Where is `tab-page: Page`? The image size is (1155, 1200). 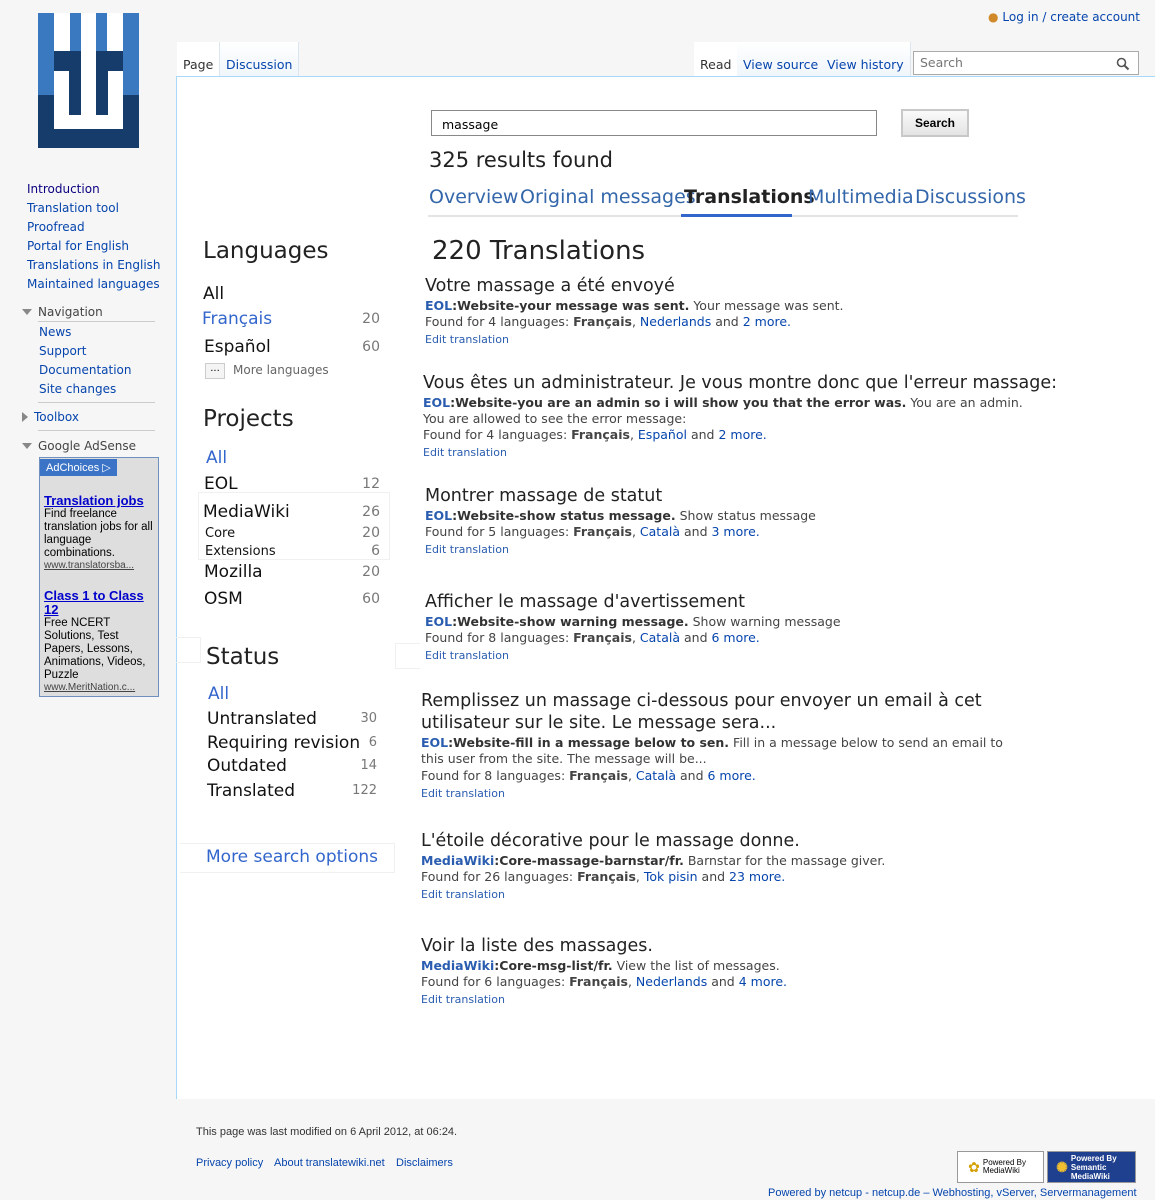
tab-page: Page is located at coordinates (199, 59).